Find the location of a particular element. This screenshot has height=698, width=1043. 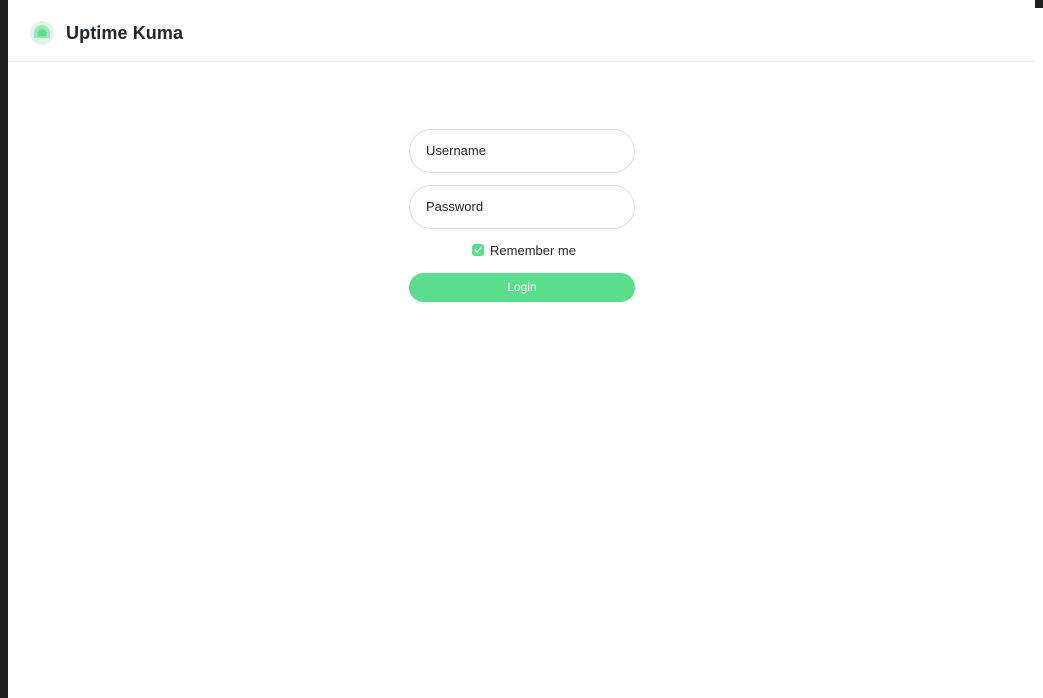

password-placeholder: Password is located at coordinates (455, 206).